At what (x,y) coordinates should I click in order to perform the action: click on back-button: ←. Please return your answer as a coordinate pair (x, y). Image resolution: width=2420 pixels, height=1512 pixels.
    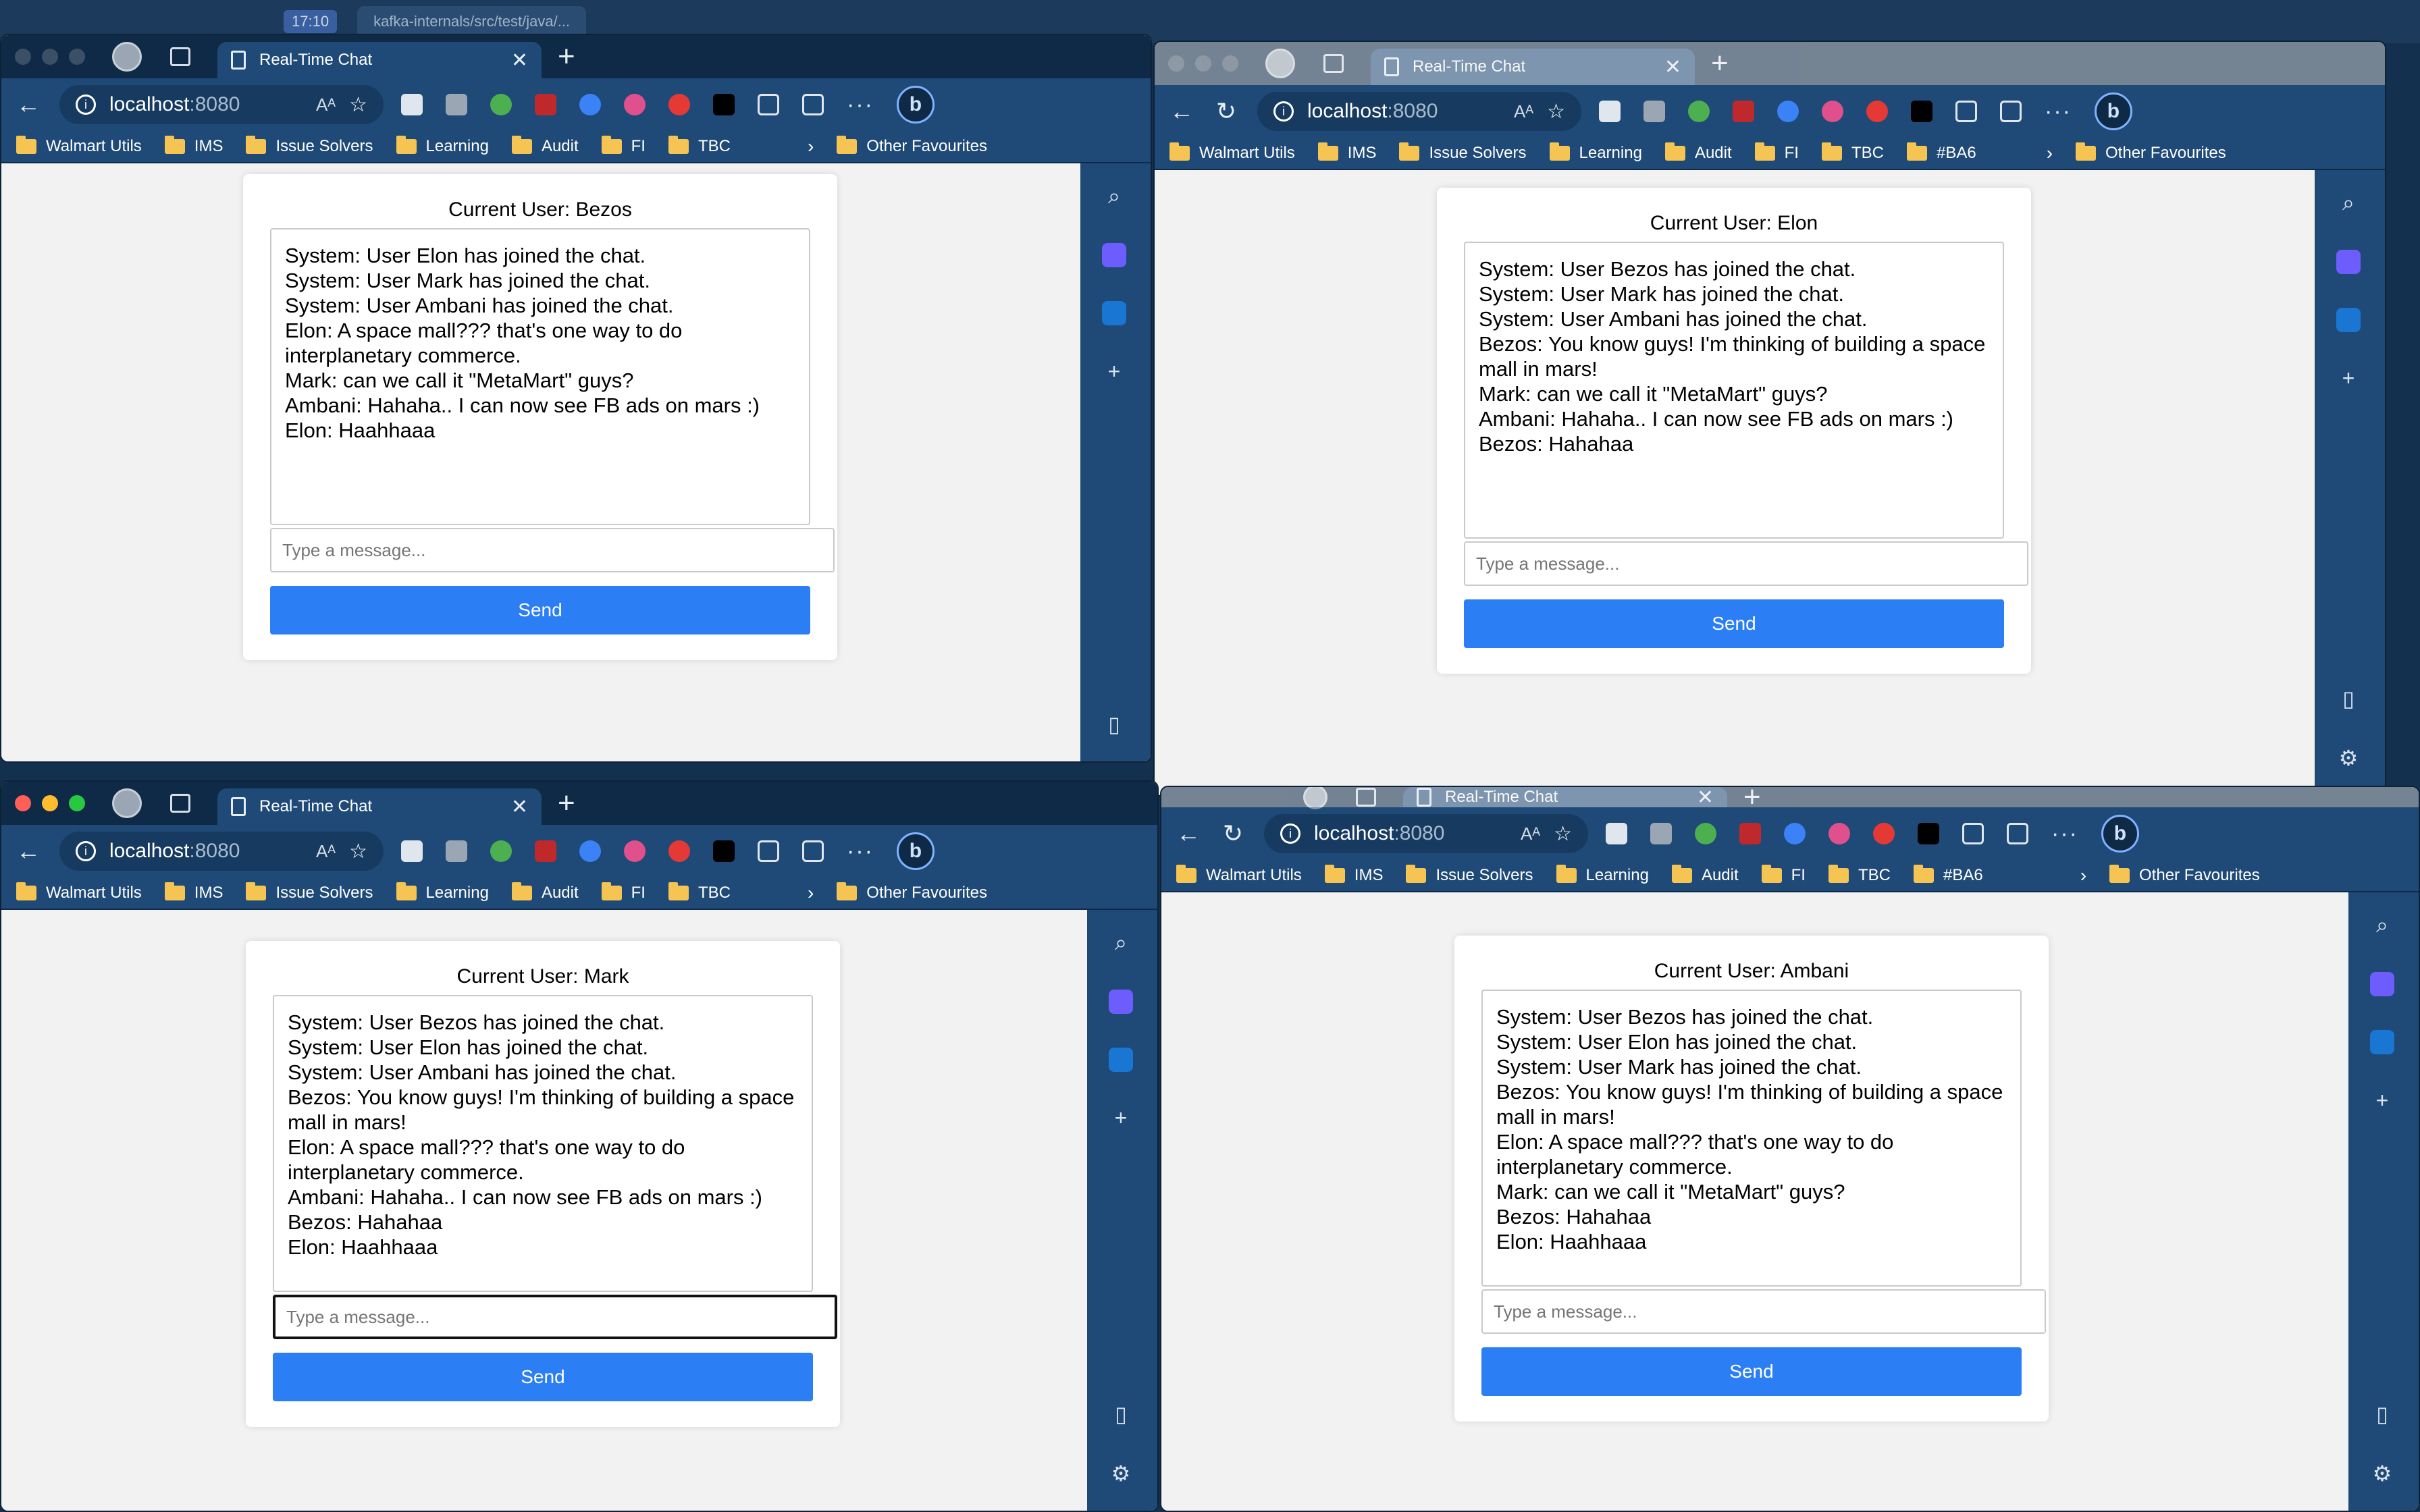
    Looking at the image, I should click on (1188, 833).